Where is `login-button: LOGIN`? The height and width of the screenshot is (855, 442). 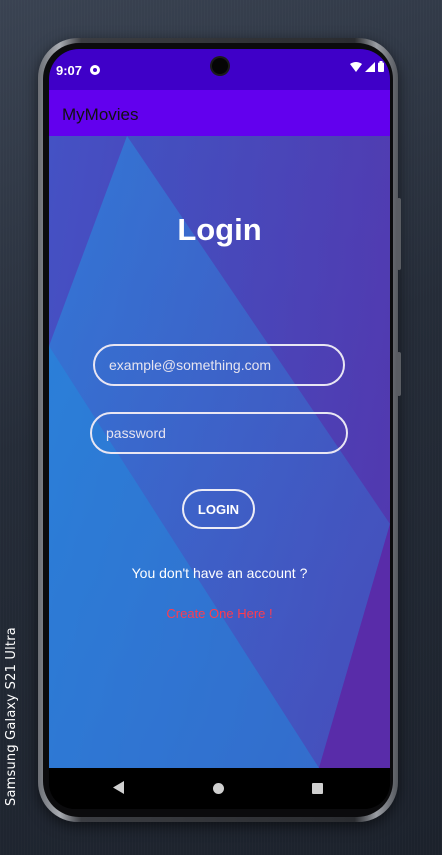
login-button: LOGIN is located at coordinates (218, 509).